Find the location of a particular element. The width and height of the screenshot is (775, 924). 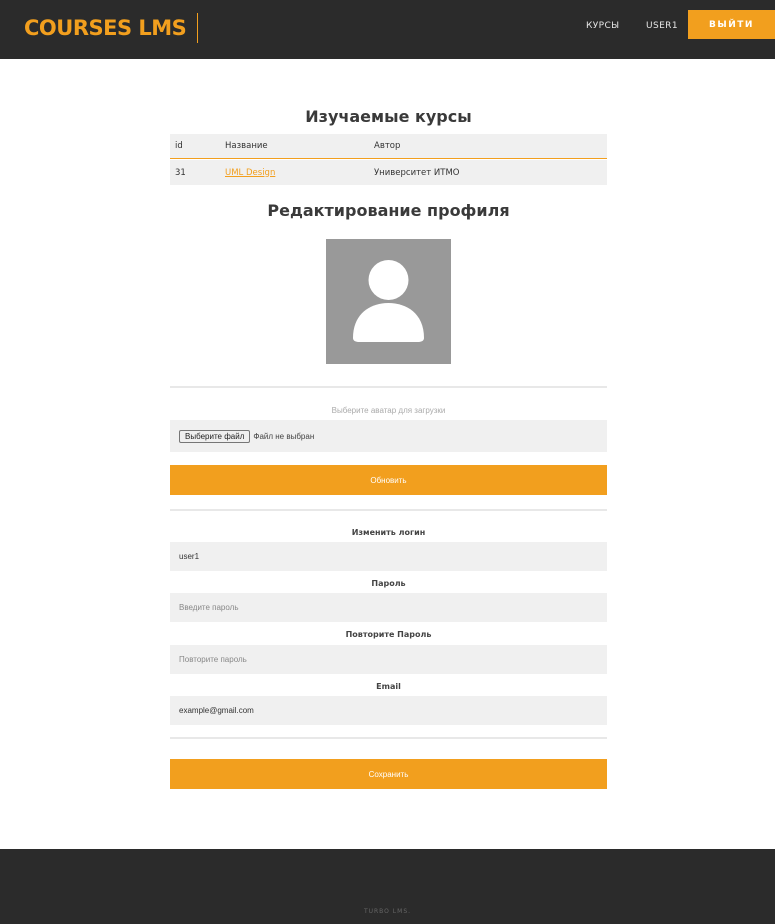

choose-file-button: Выберите файл is located at coordinates (215, 436).